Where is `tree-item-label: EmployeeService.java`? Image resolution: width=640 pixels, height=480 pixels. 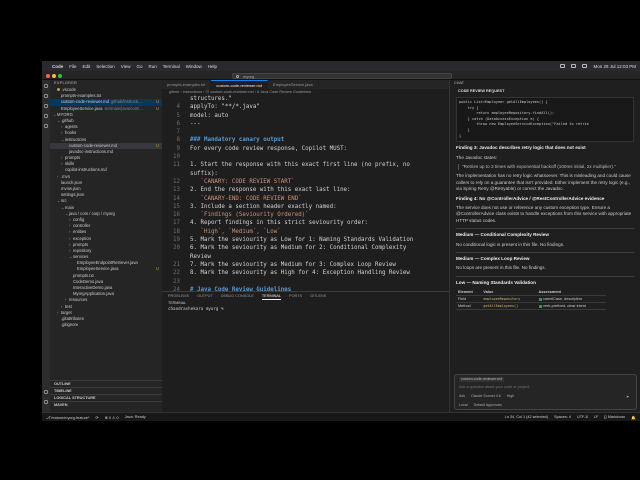
tree-item-label: EmployeeService.java is located at coordinates (98, 269).